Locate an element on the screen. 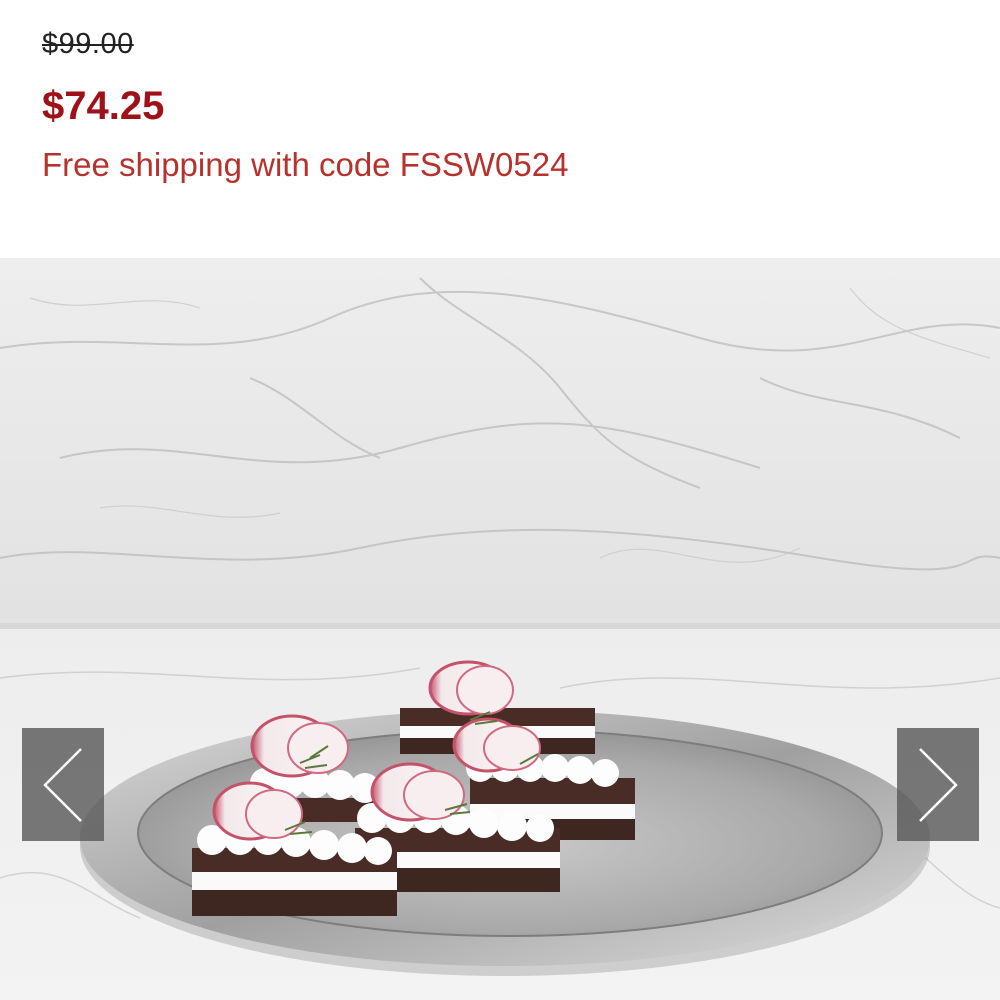  chevron-left-icon is located at coordinates (62, 784).